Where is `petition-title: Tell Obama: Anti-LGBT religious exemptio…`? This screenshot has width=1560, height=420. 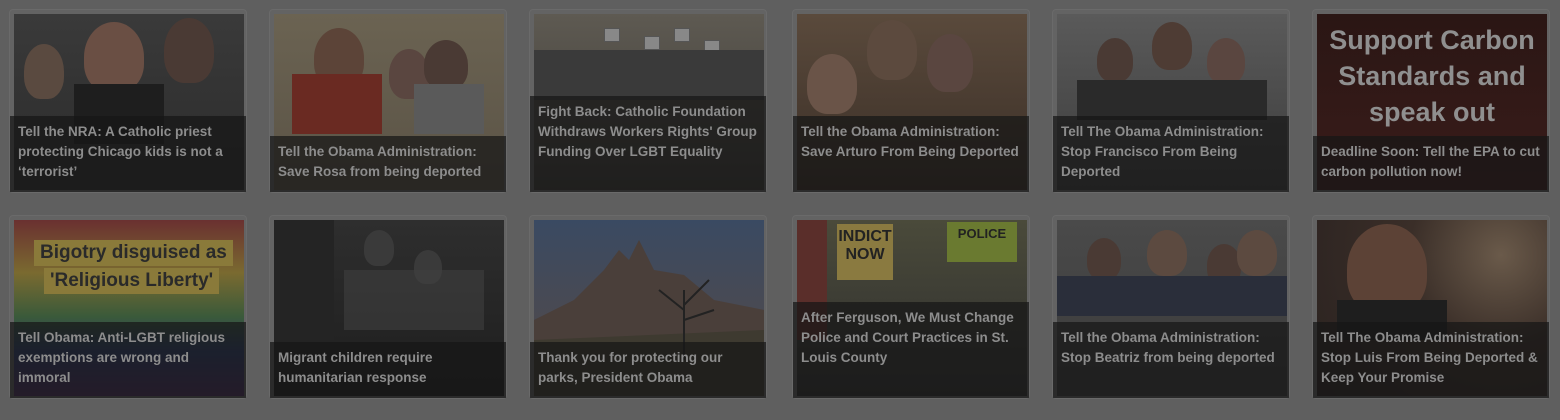
petition-title: Tell Obama: Anti-LGBT religious exemptio… is located at coordinates (128, 358).